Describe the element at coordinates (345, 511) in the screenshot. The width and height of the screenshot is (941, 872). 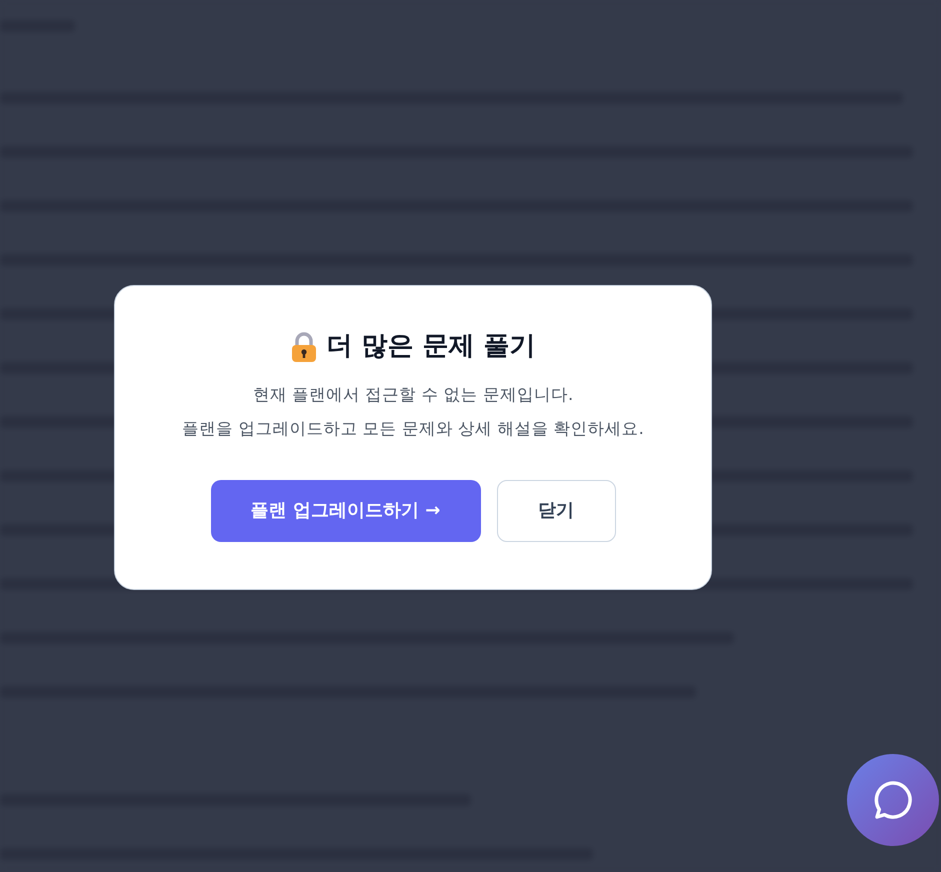
I see `upgrade-button: 플랜 업그레이드하기 →` at that location.